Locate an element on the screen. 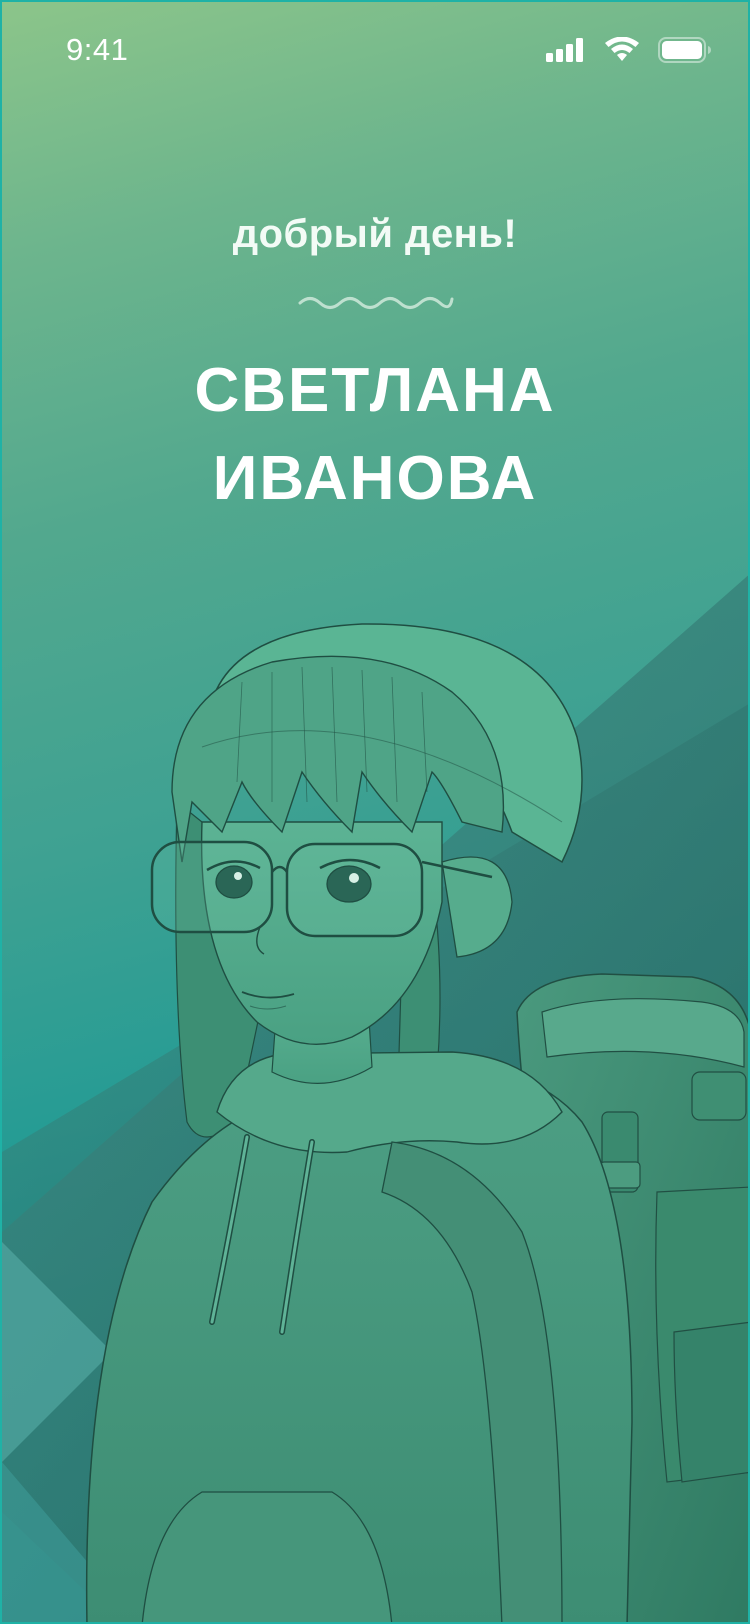 The width and height of the screenshot is (750, 1624). status-bar: 9:41 is located at coordinates (375, 52).